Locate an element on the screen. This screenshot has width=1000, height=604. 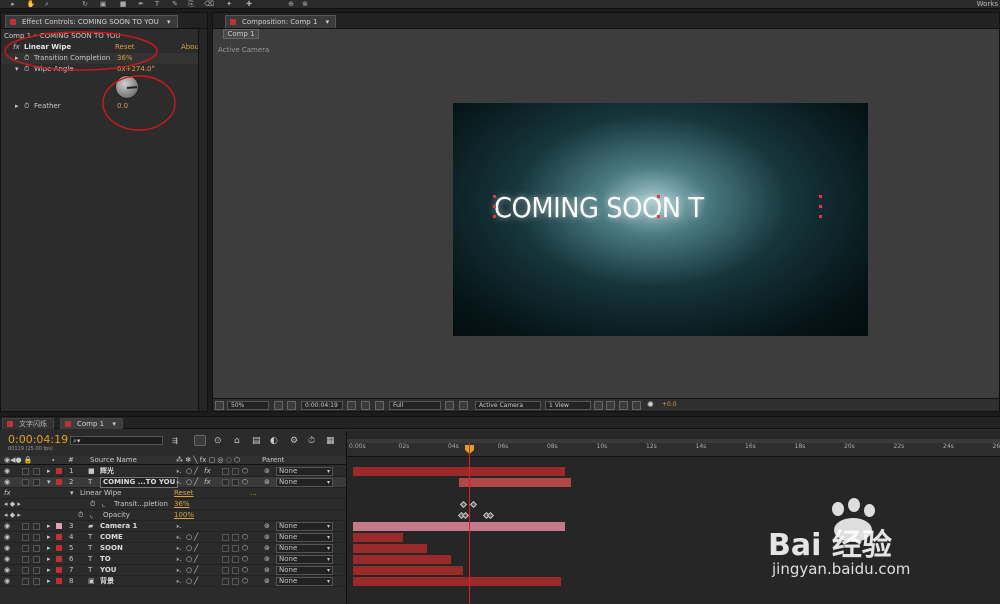
text-tool-icon: T is located at coordinates (157, 4).